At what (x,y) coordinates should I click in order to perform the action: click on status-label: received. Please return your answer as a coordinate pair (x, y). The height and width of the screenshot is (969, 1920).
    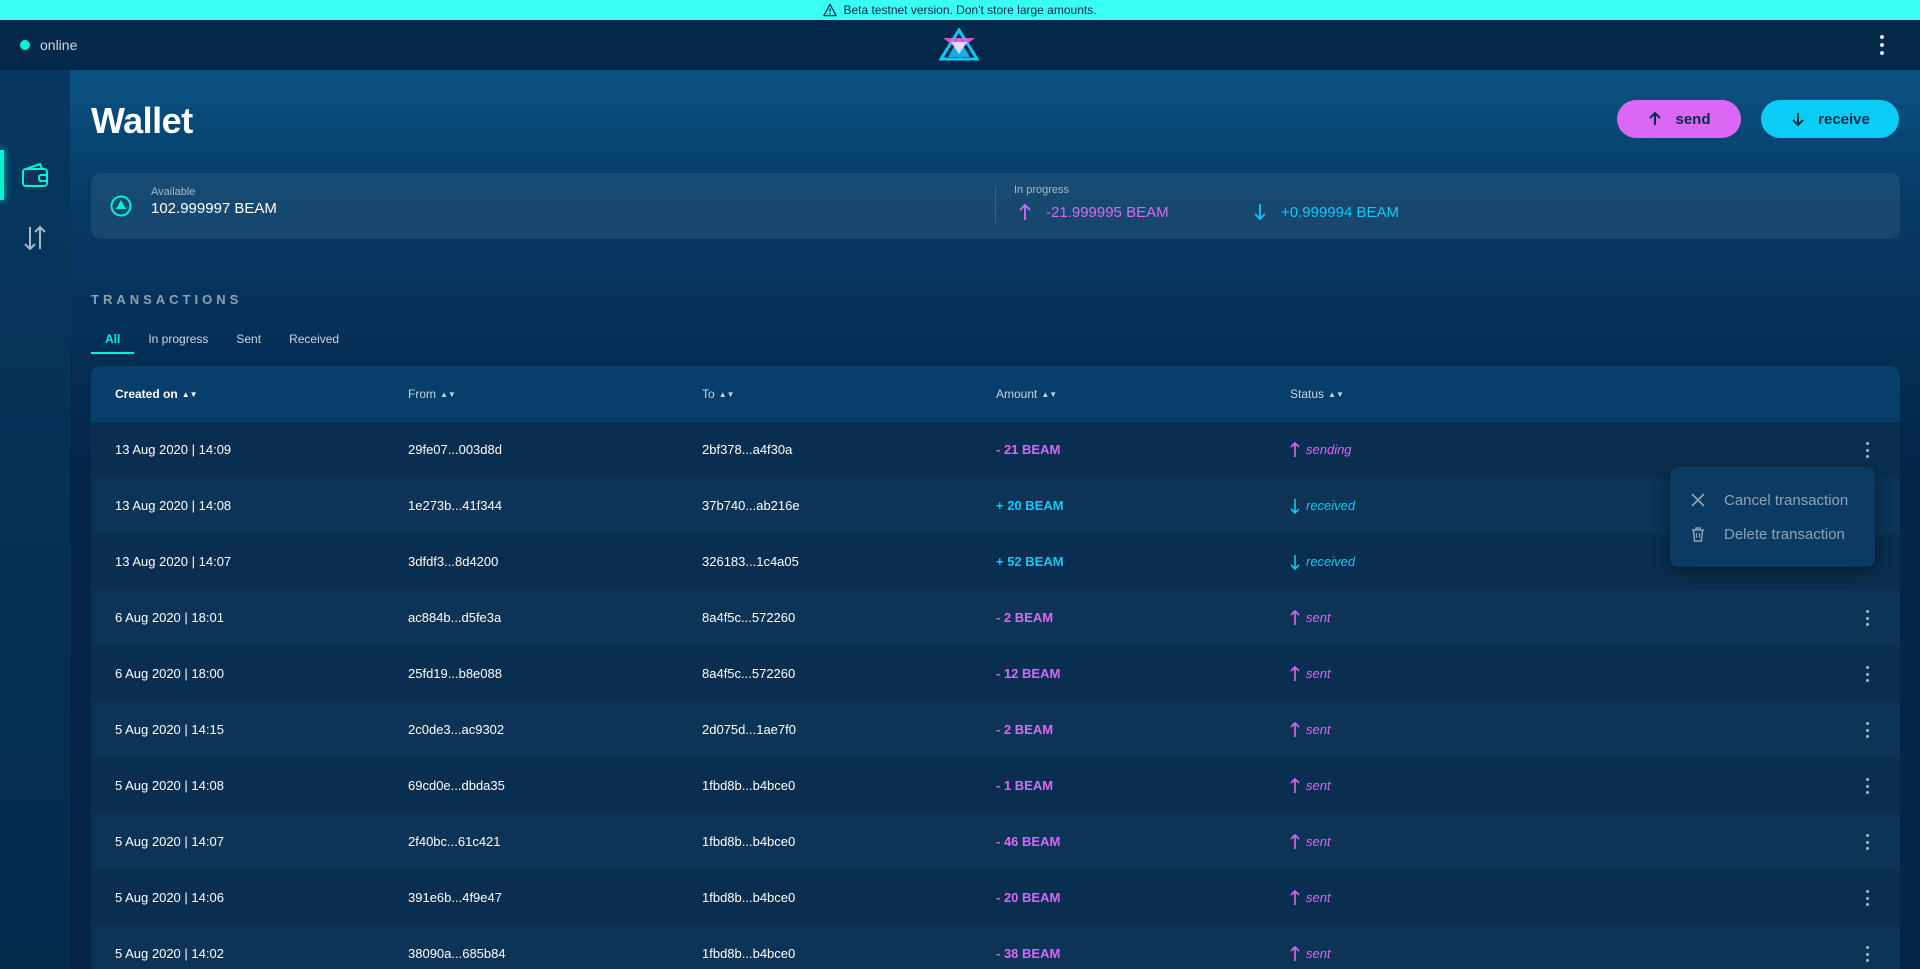
    Looking at the image, I should click on (1331, 505).